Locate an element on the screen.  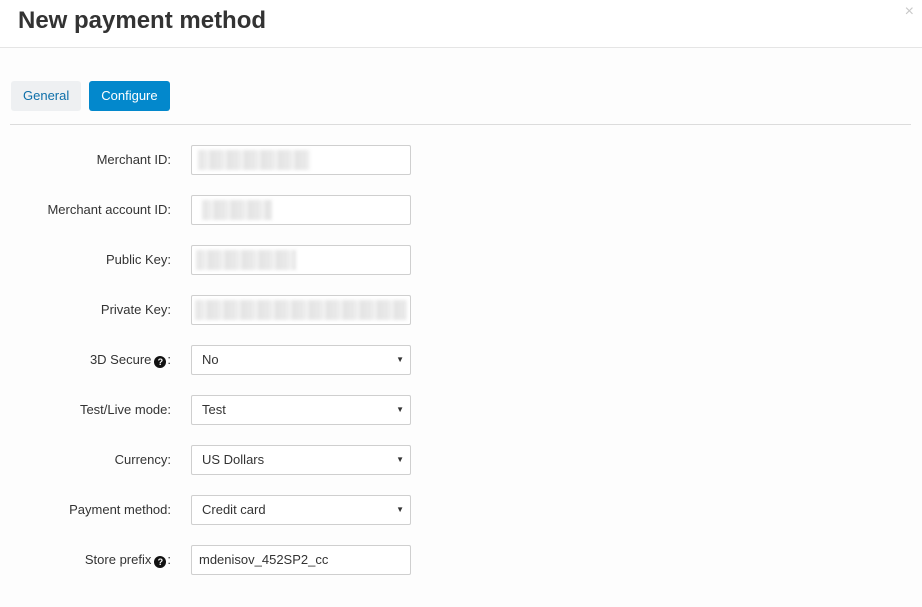
modal-header: New payment method × is located at coordinates (461, 24).